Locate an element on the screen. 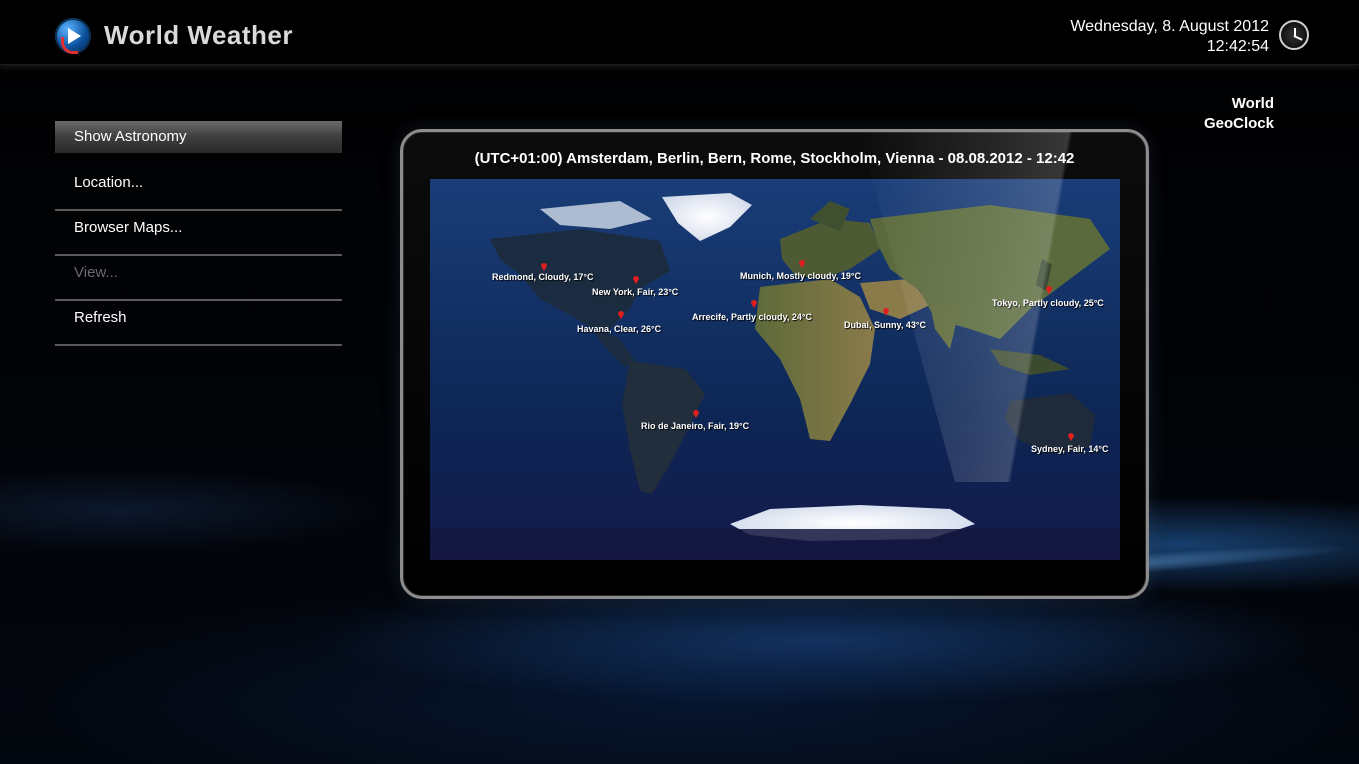  app-title: World Weather is located at coordinates (199, 35).